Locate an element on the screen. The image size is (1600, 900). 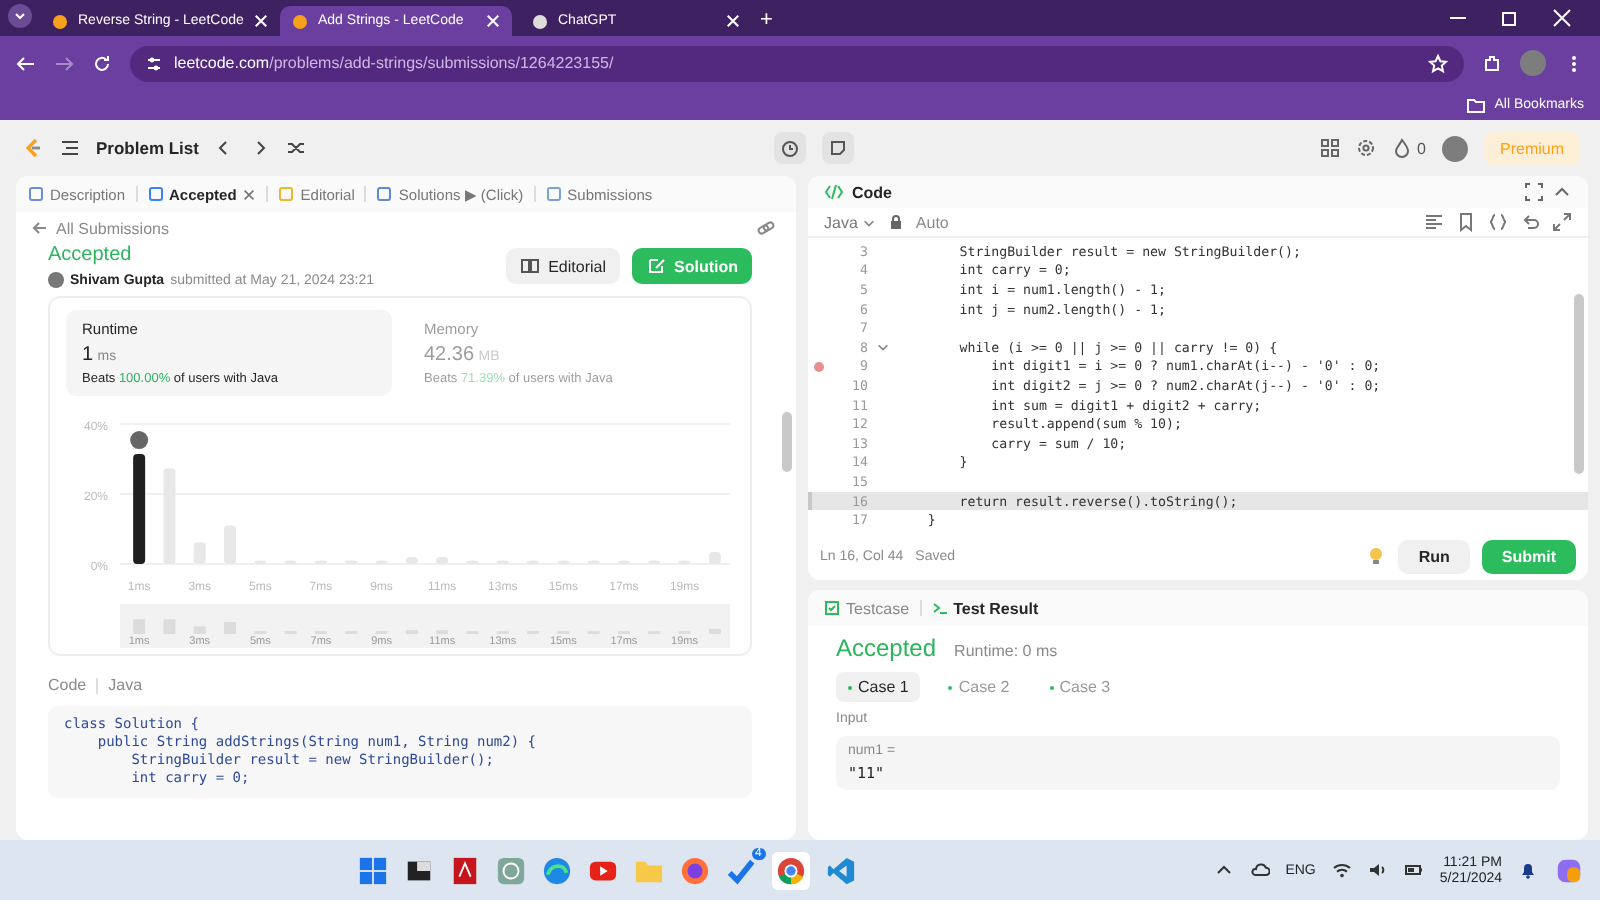
folder-icon is located at coordinates (1476, 105).